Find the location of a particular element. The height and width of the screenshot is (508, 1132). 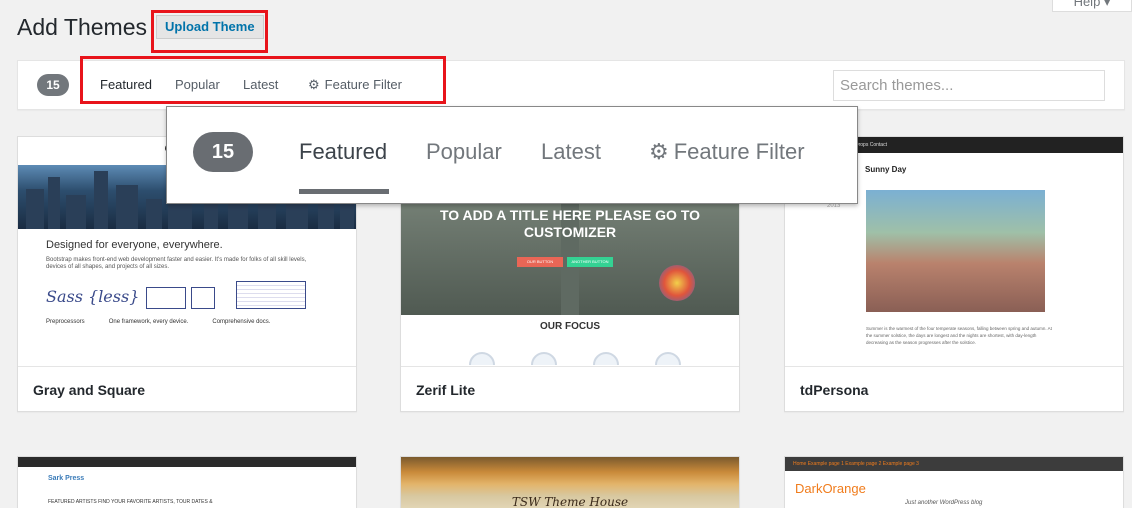

gear-icon: ⚙ is located at coordinates (659, 151).